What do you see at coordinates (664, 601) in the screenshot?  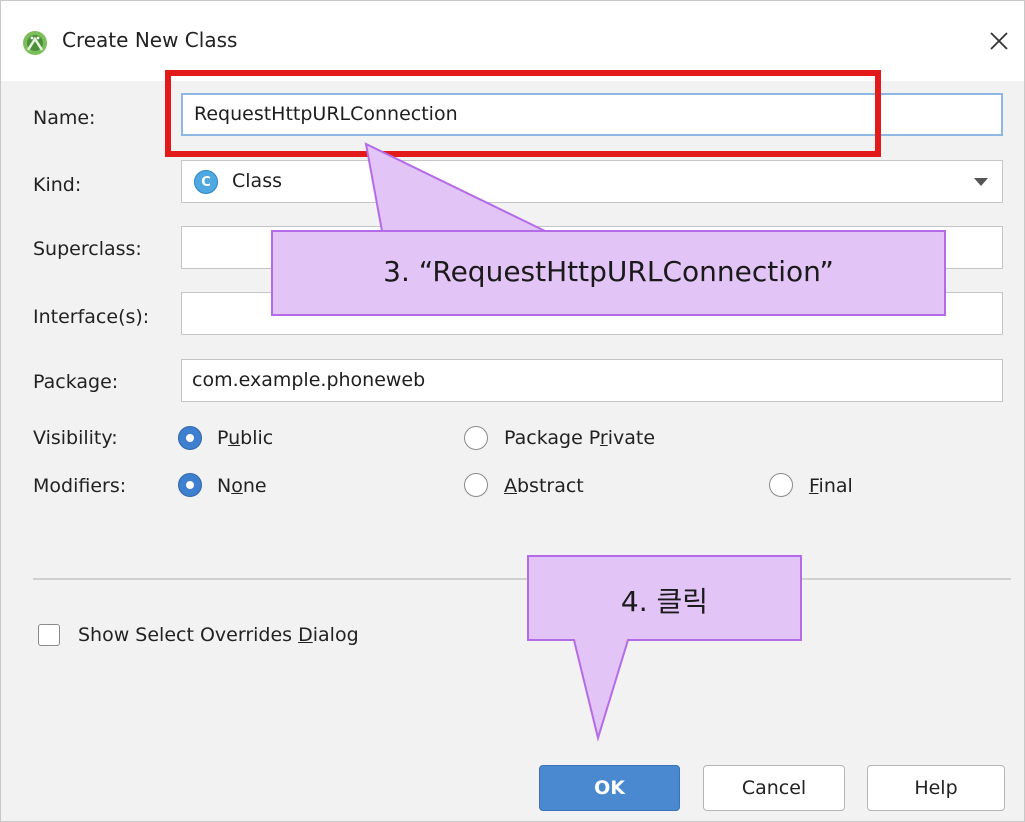 I see `step4-callout-text: 4. 클릭` at bounding box center [664, 601].